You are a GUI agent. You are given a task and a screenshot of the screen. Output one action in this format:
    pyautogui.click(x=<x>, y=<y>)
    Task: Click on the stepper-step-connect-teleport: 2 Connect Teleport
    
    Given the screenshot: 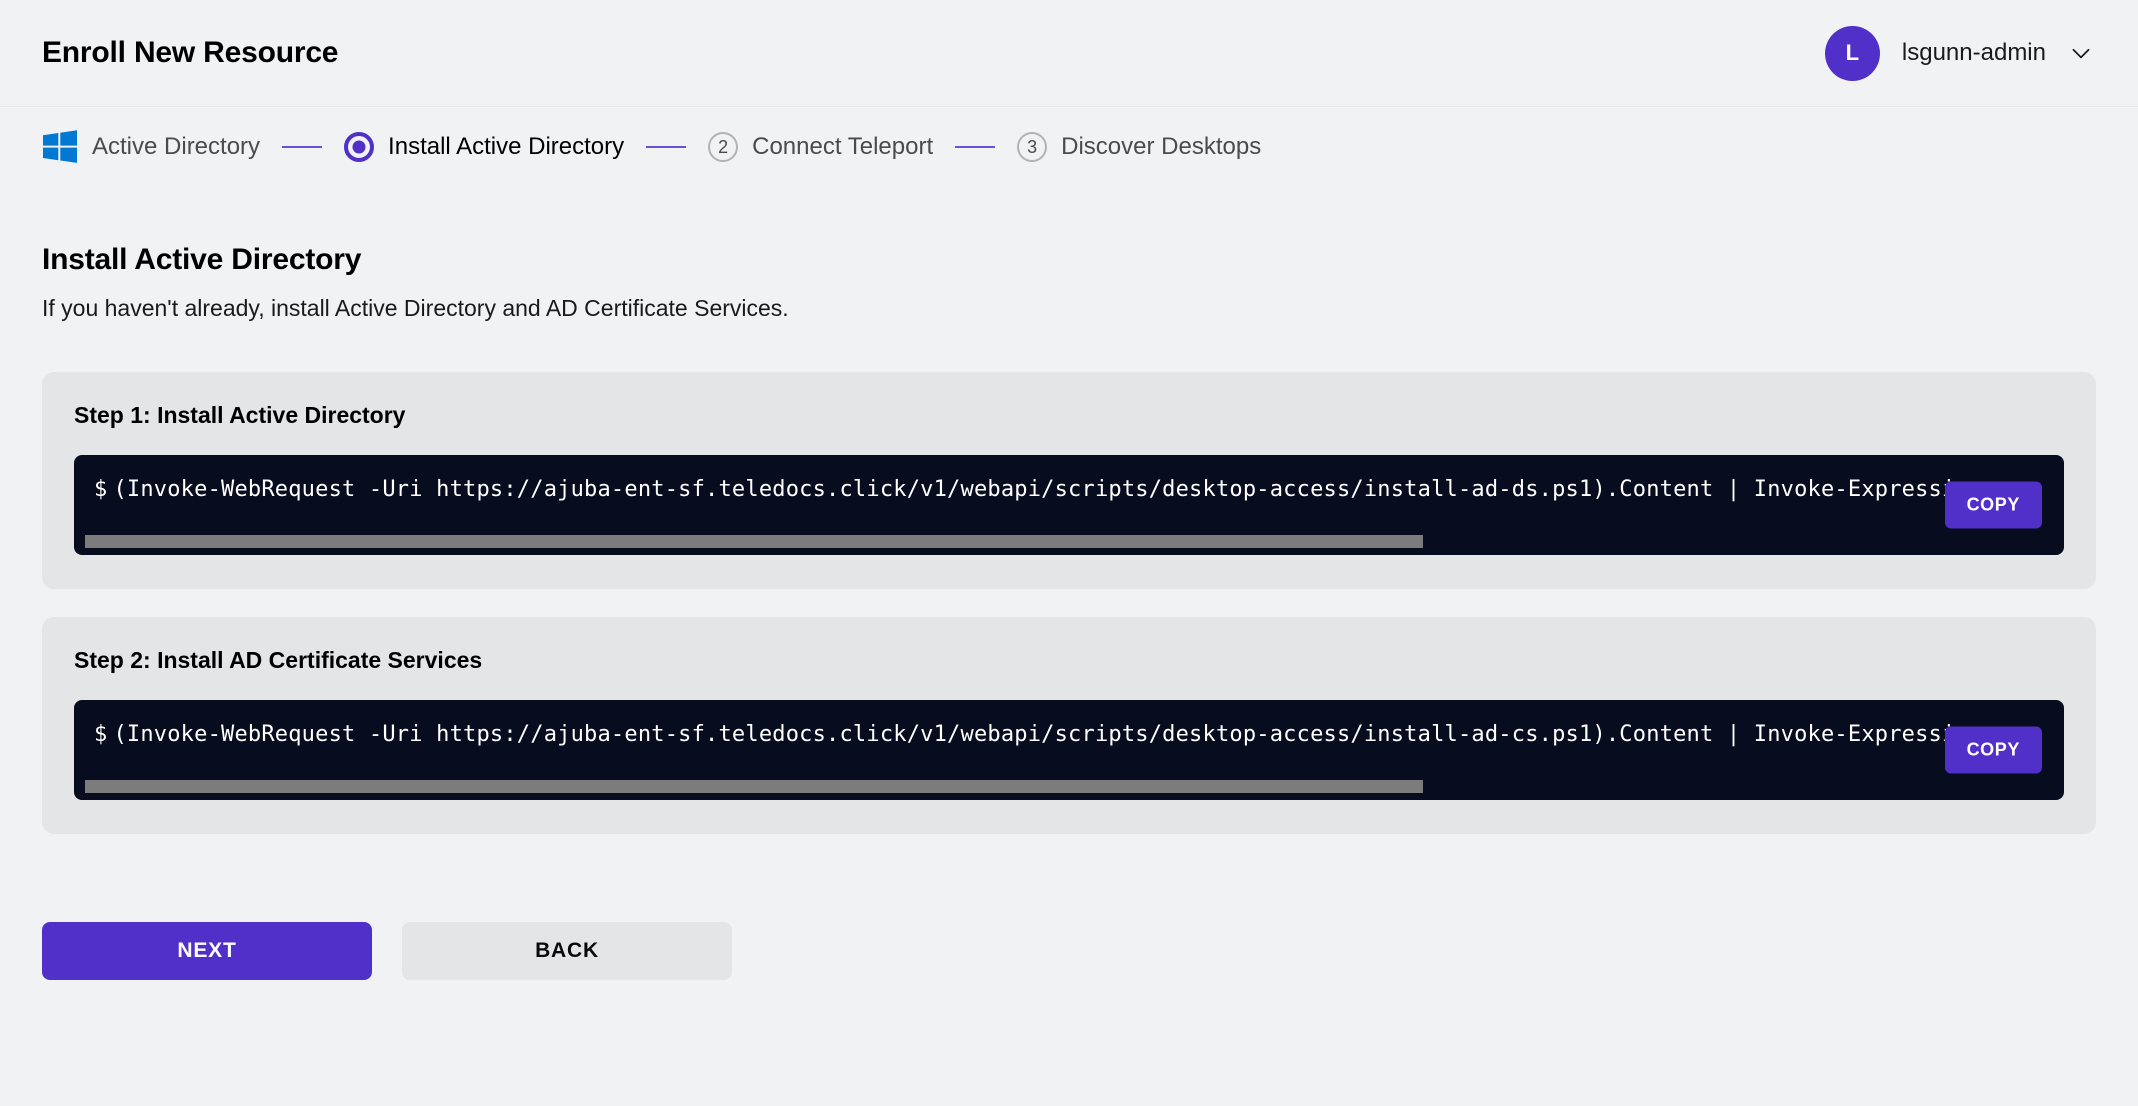 What is the action you would take?
    pyautogui.click(x=820, y=147)
    